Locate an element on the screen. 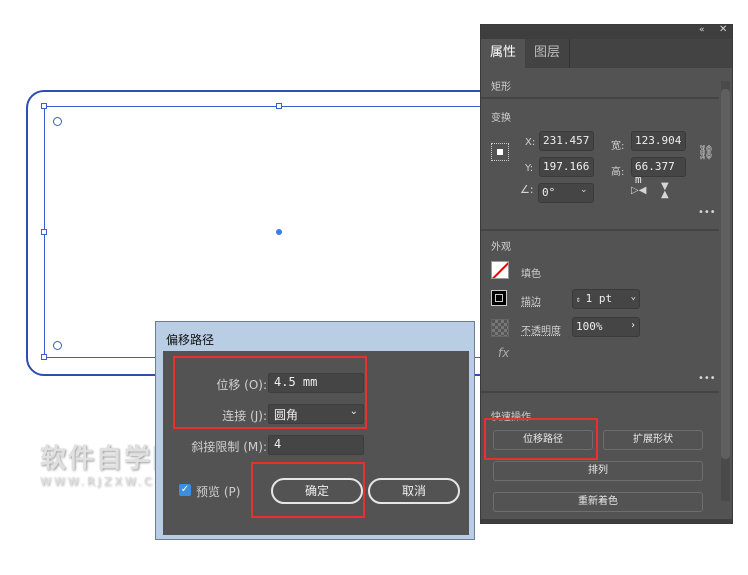 The height and width of the screenshot is (575, 748). arrange-button: 排列 is located at coordinates (598, 471).